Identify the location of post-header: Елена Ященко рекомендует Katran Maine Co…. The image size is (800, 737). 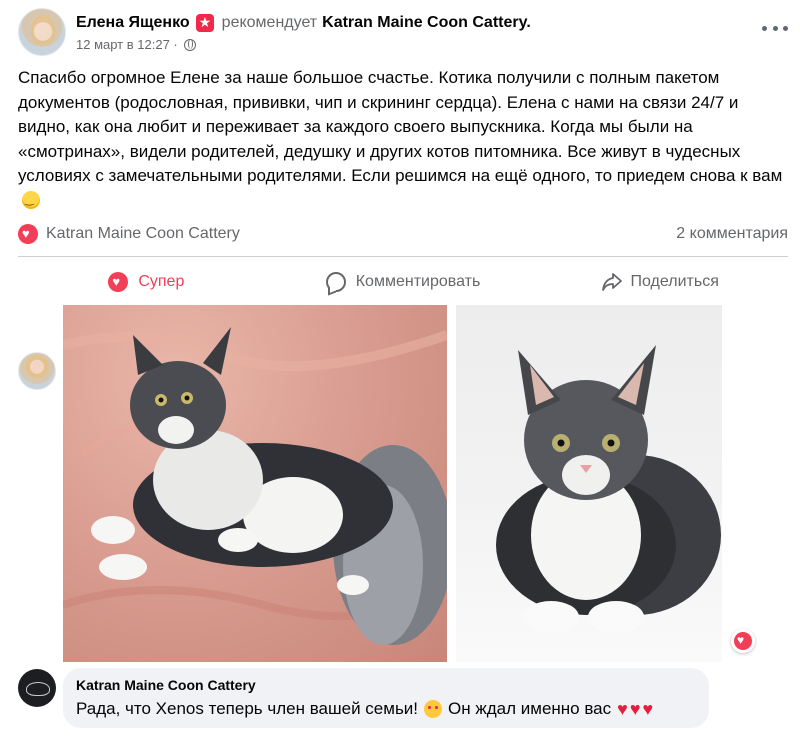
(403, 32).